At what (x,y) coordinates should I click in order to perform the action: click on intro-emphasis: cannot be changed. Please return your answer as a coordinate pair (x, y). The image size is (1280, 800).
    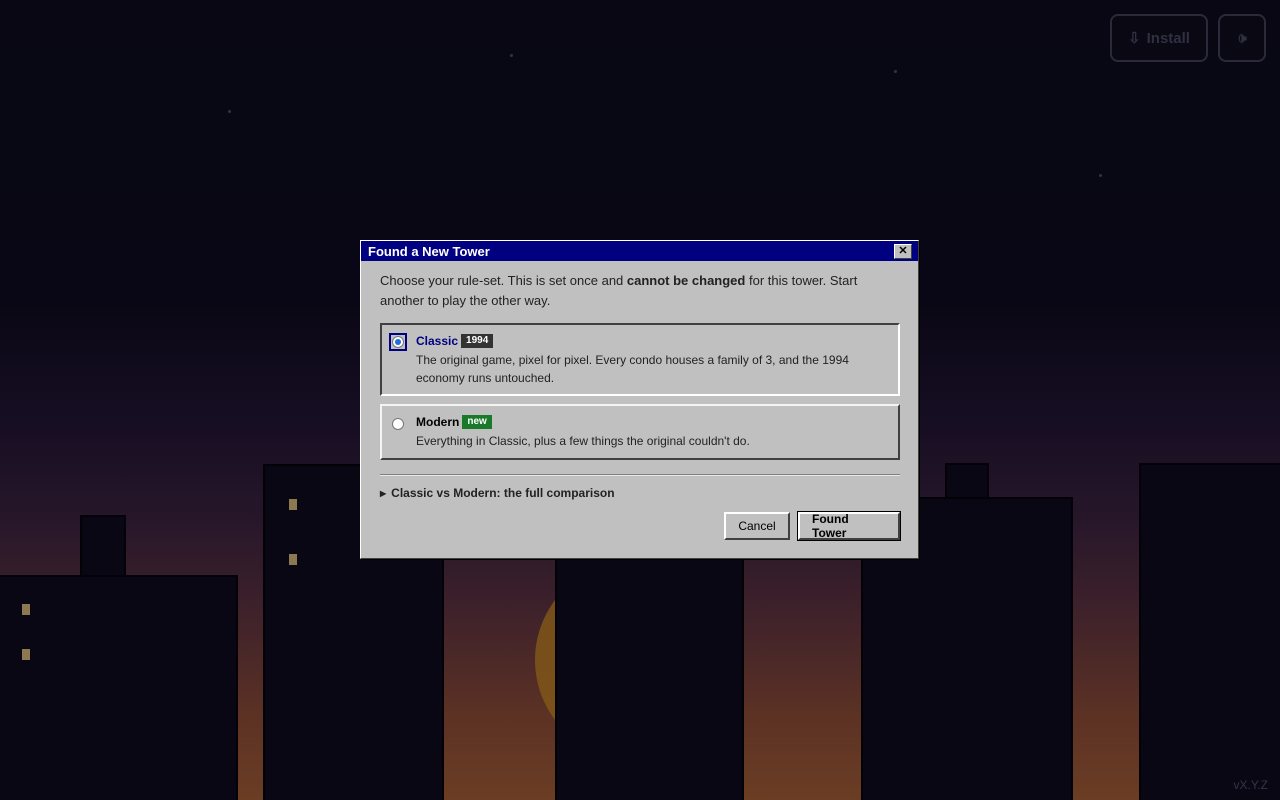
    Looking at the image, I should click on (686, 280).